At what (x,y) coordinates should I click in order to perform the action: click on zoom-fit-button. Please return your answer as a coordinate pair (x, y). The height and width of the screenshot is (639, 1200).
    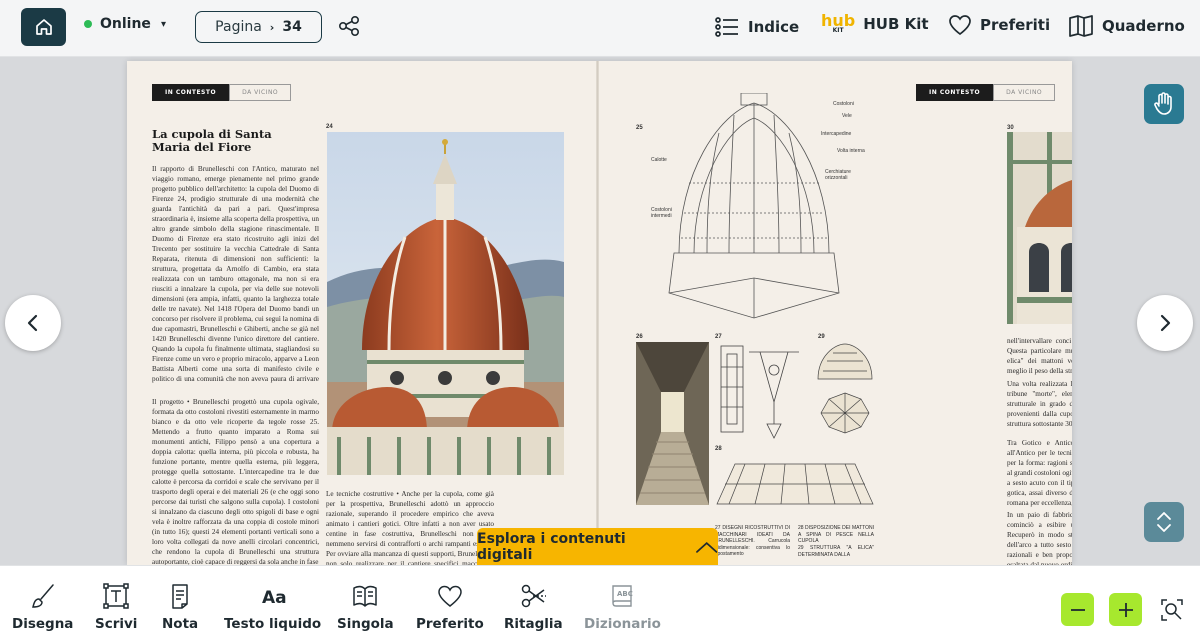
    Looking at the image, I should click on (1172, 612).